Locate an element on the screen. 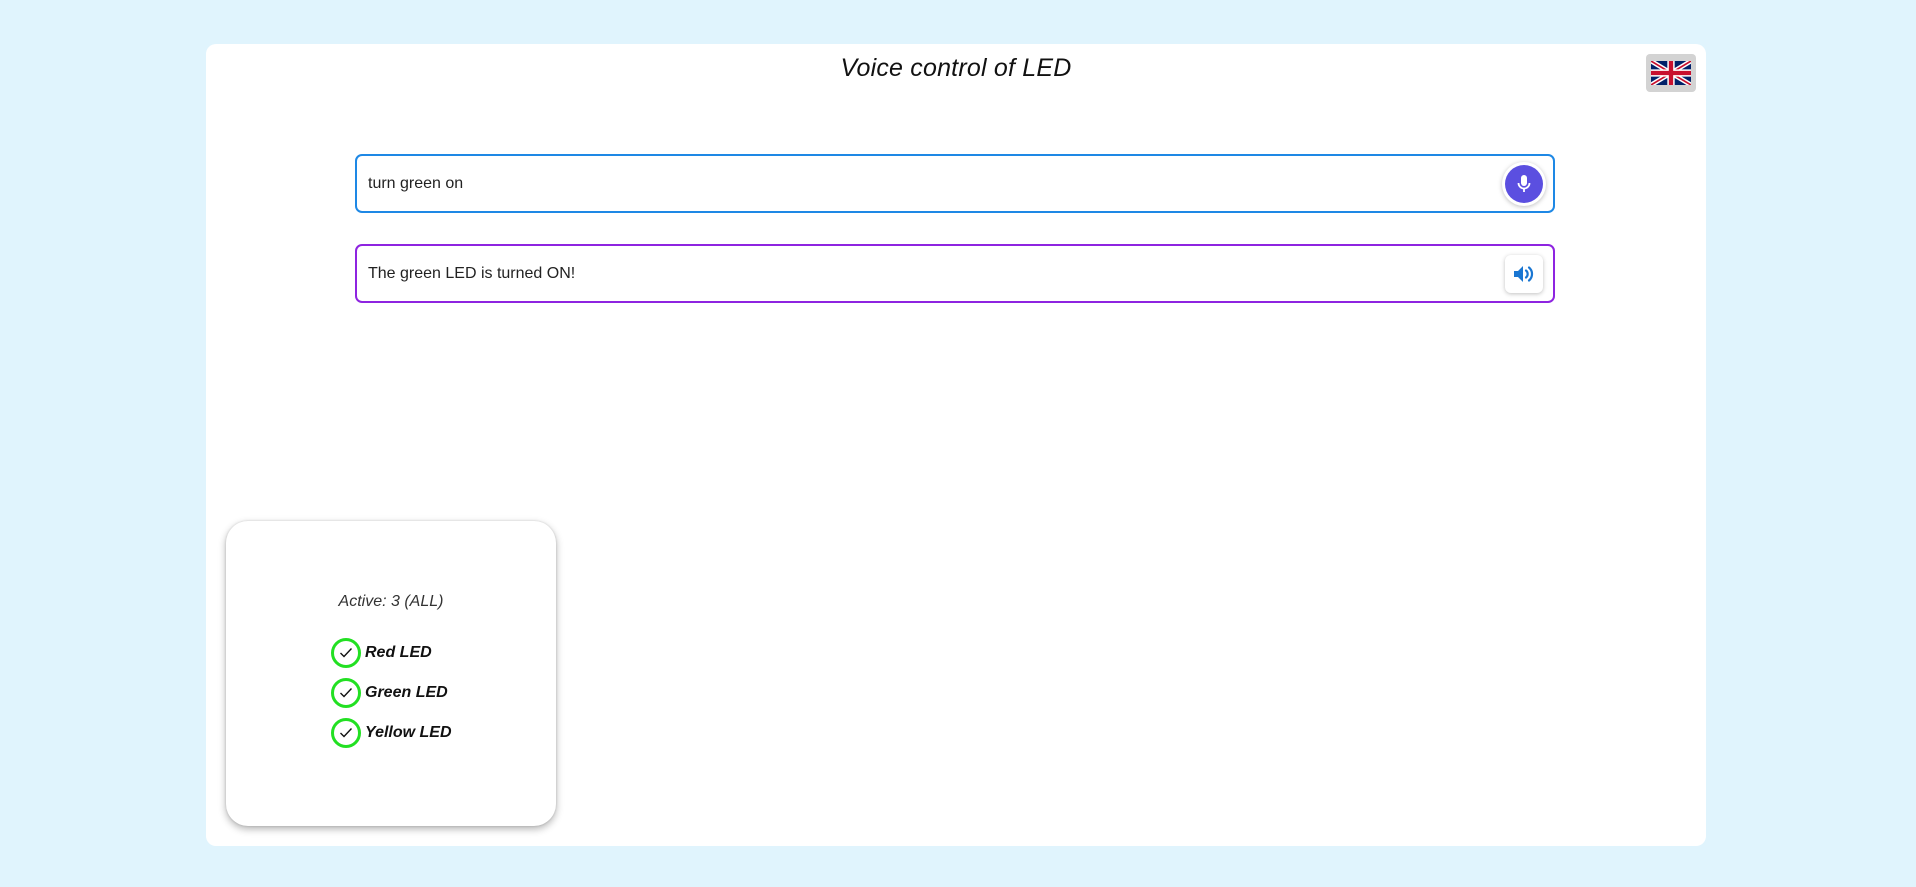  led-item-red: Red LED is located at coordinates (391, 653).